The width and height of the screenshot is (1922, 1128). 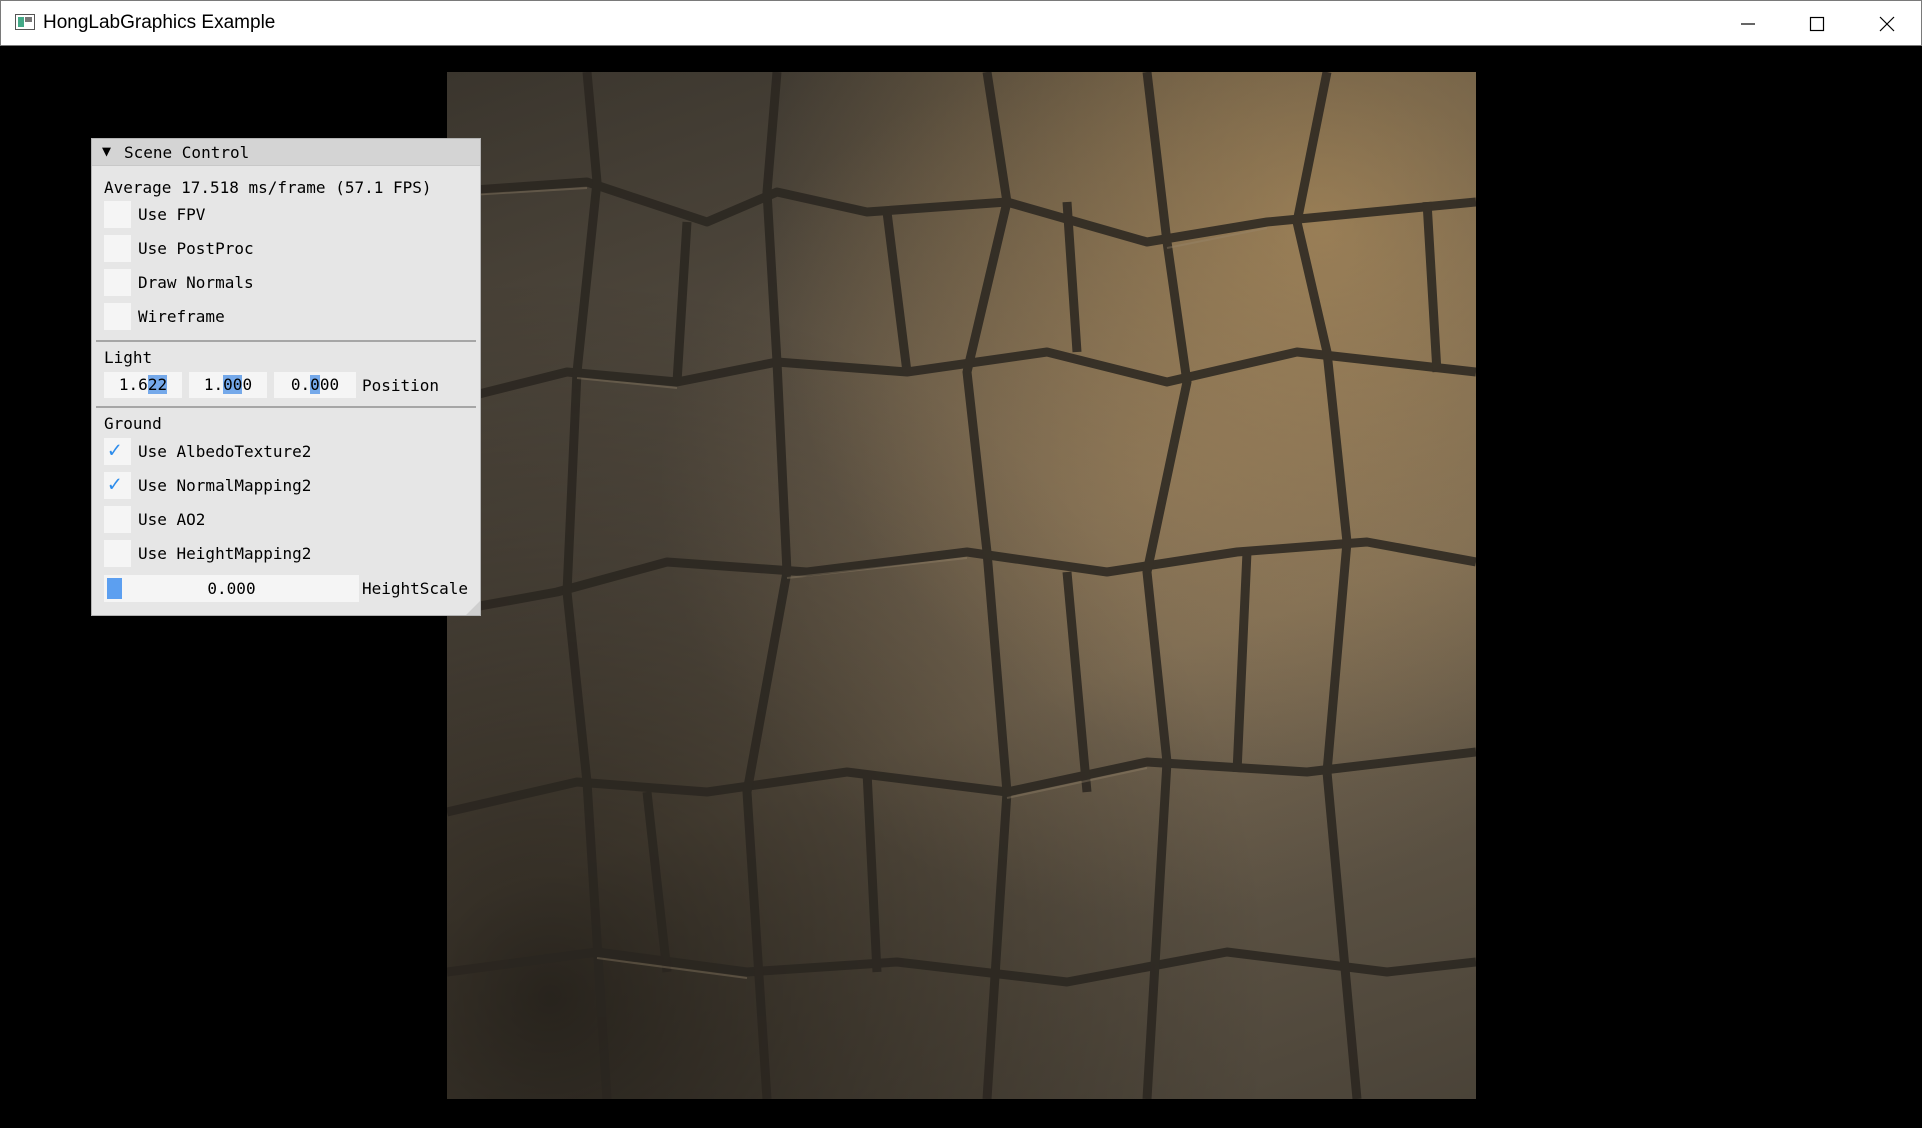 I want to click on use-height-mapping2-label: Use HeightMapping2, so click(x=225, y=553).